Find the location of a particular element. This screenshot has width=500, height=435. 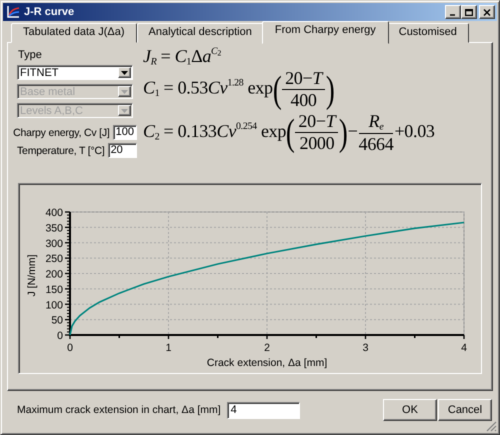

input-field: 4 is located at coordinates (263, 410).